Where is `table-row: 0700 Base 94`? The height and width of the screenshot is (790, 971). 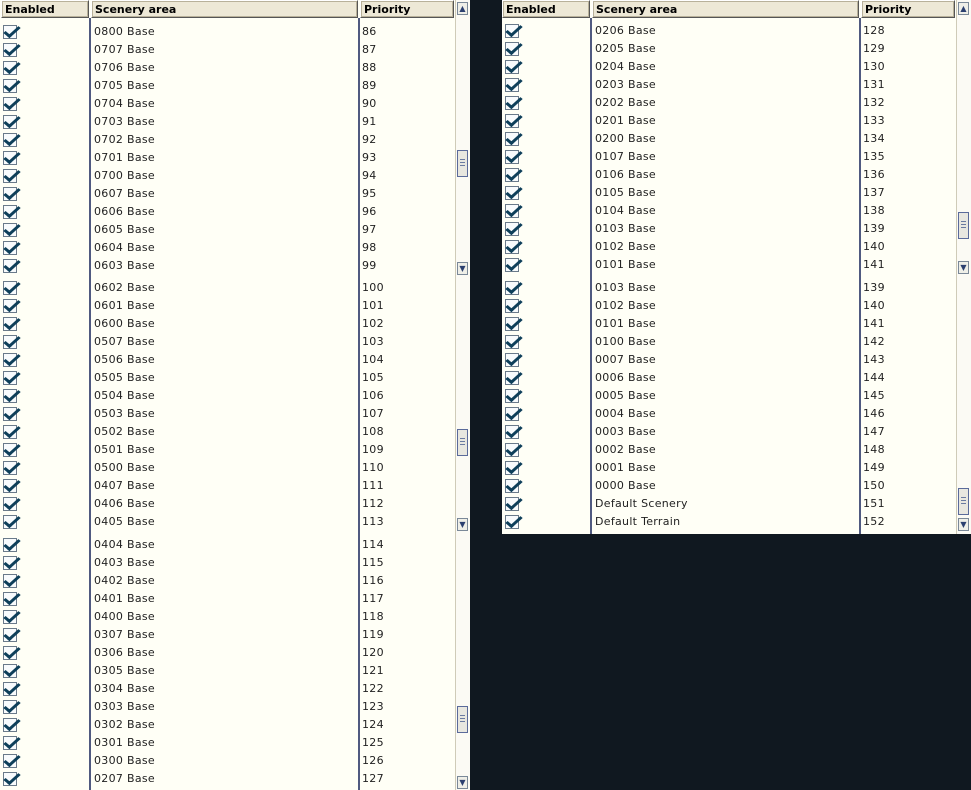
table-row: 0700 Base 94 is located at coordinates (227, 176).